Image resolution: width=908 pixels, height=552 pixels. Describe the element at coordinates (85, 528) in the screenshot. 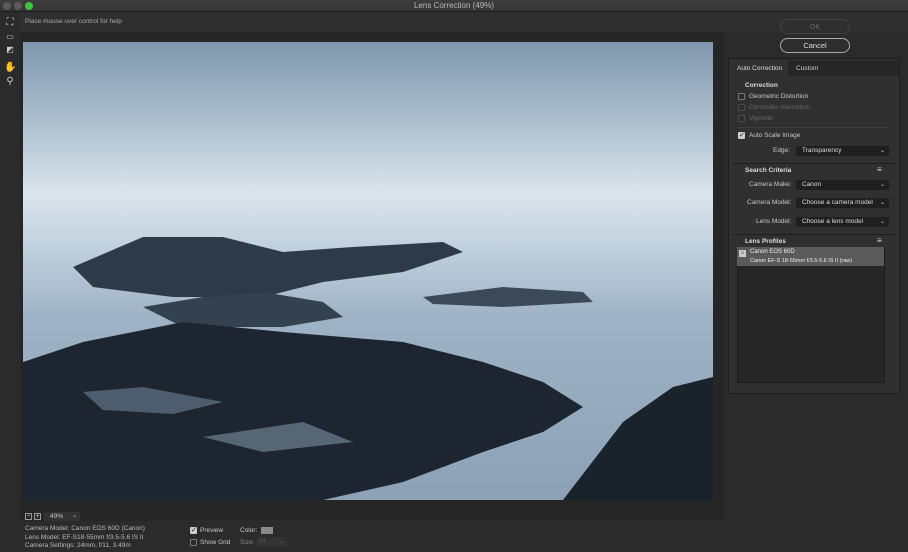

I see `camera-model-info: Camera Model: Canon EOS 60D (Canon)` at that location.